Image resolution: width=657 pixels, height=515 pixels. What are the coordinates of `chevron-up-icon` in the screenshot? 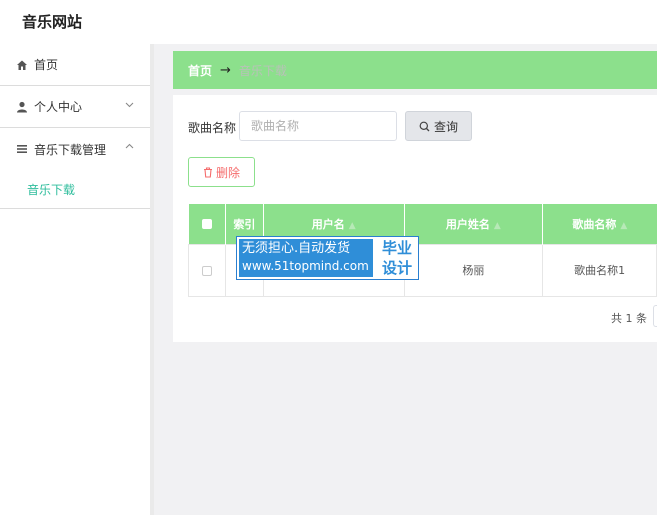 It's located at (129, 148).